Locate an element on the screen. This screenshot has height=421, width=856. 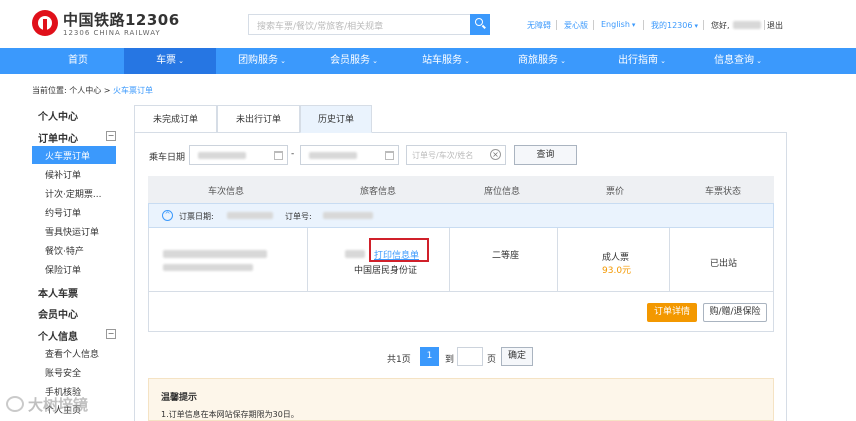
col-passenger-info: 旅客信息 is located at coordinates (378, 192).